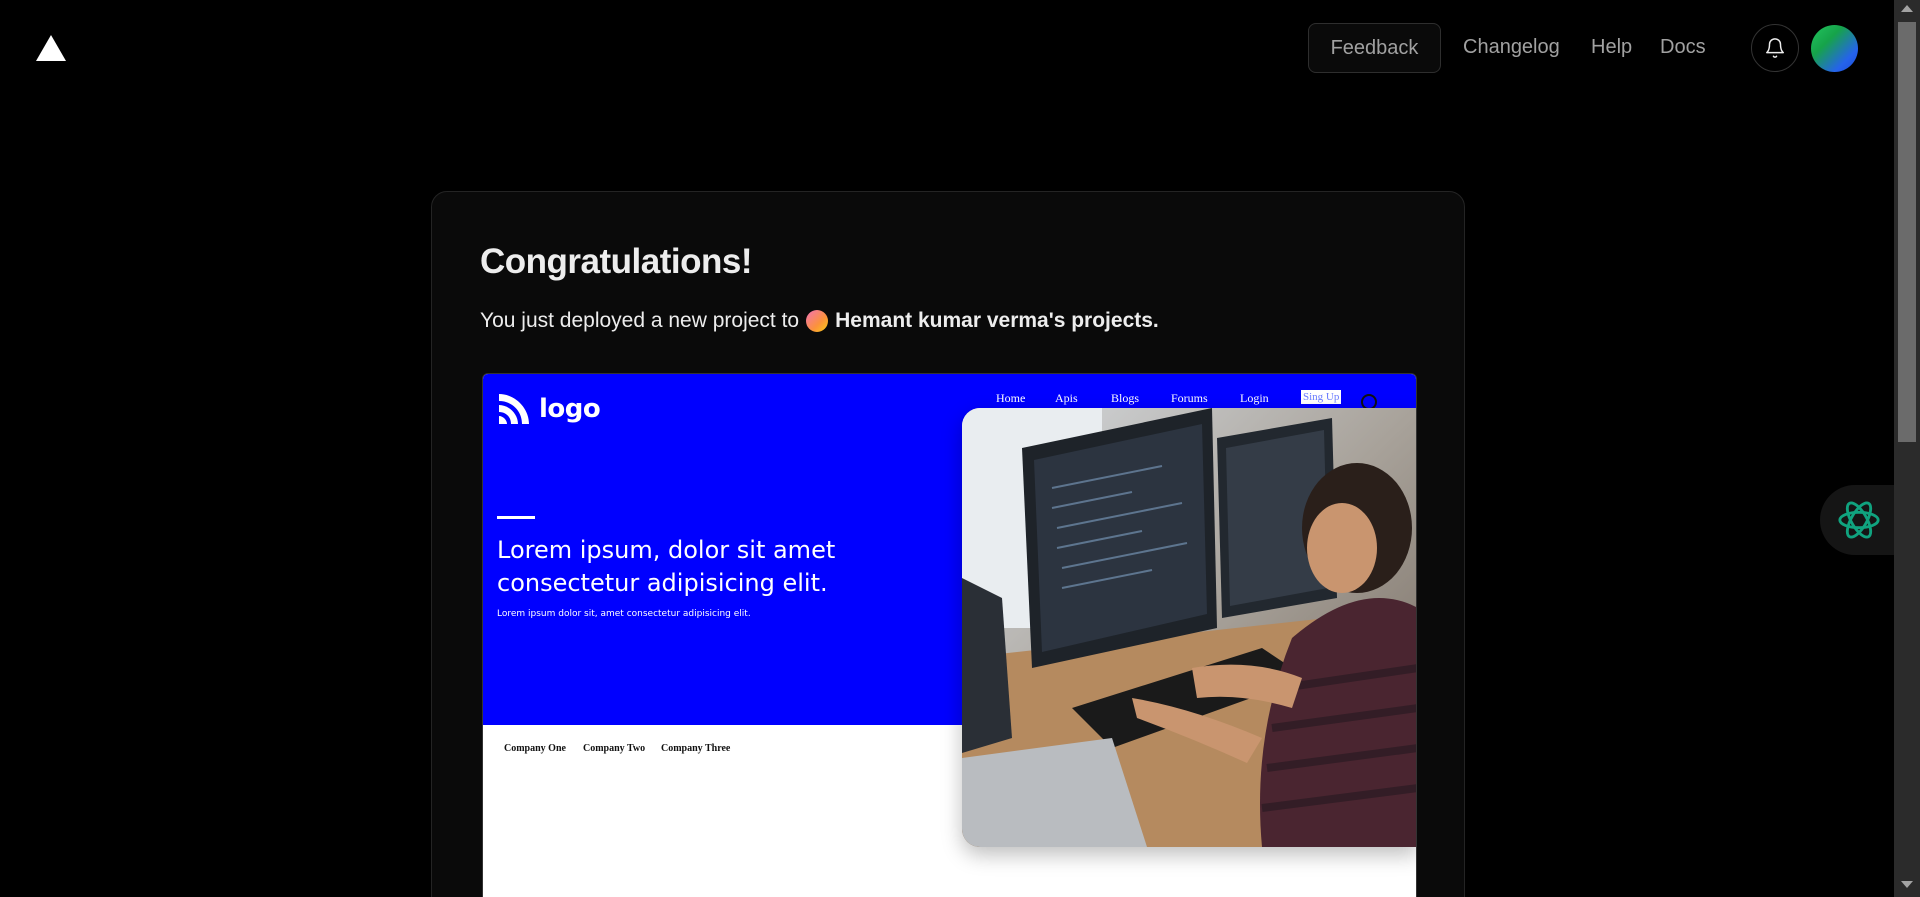 The width and height of the screenshot is (1920, 897). I want to click on preview-logo: logo, so click(549, 409).